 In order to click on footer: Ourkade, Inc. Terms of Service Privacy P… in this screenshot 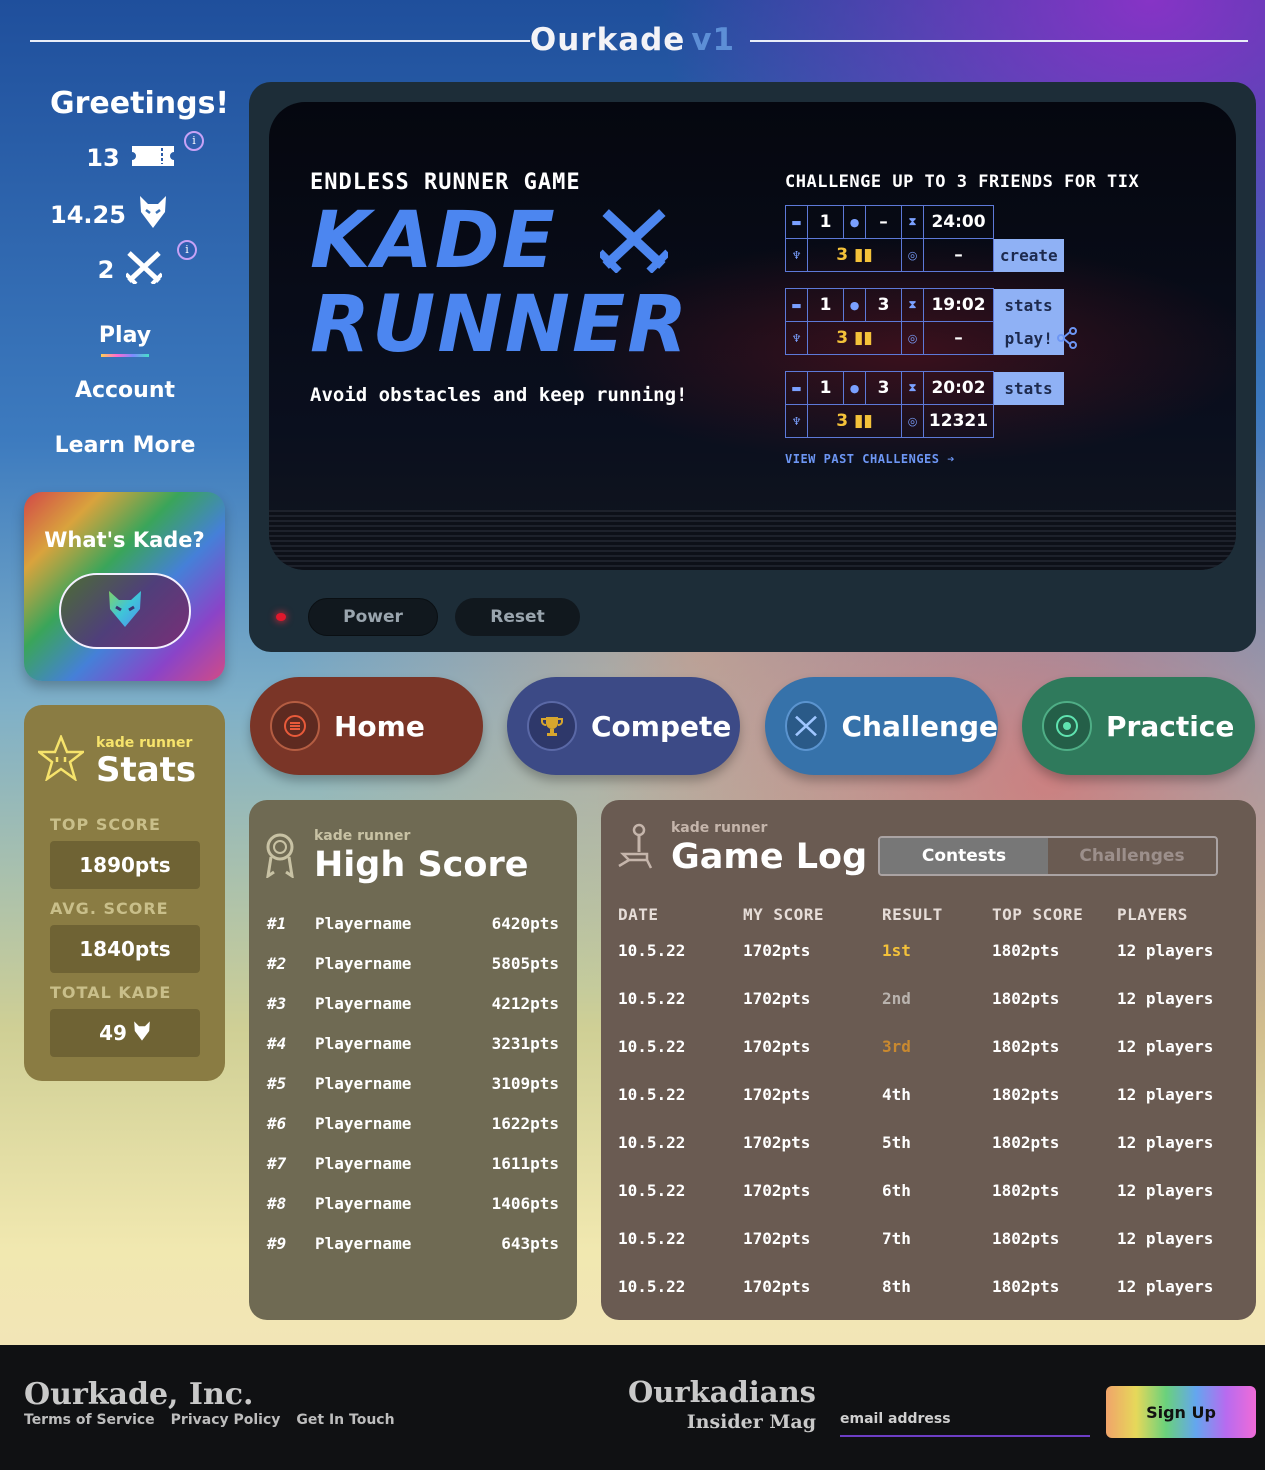, I will do `click(632, 1407)`.